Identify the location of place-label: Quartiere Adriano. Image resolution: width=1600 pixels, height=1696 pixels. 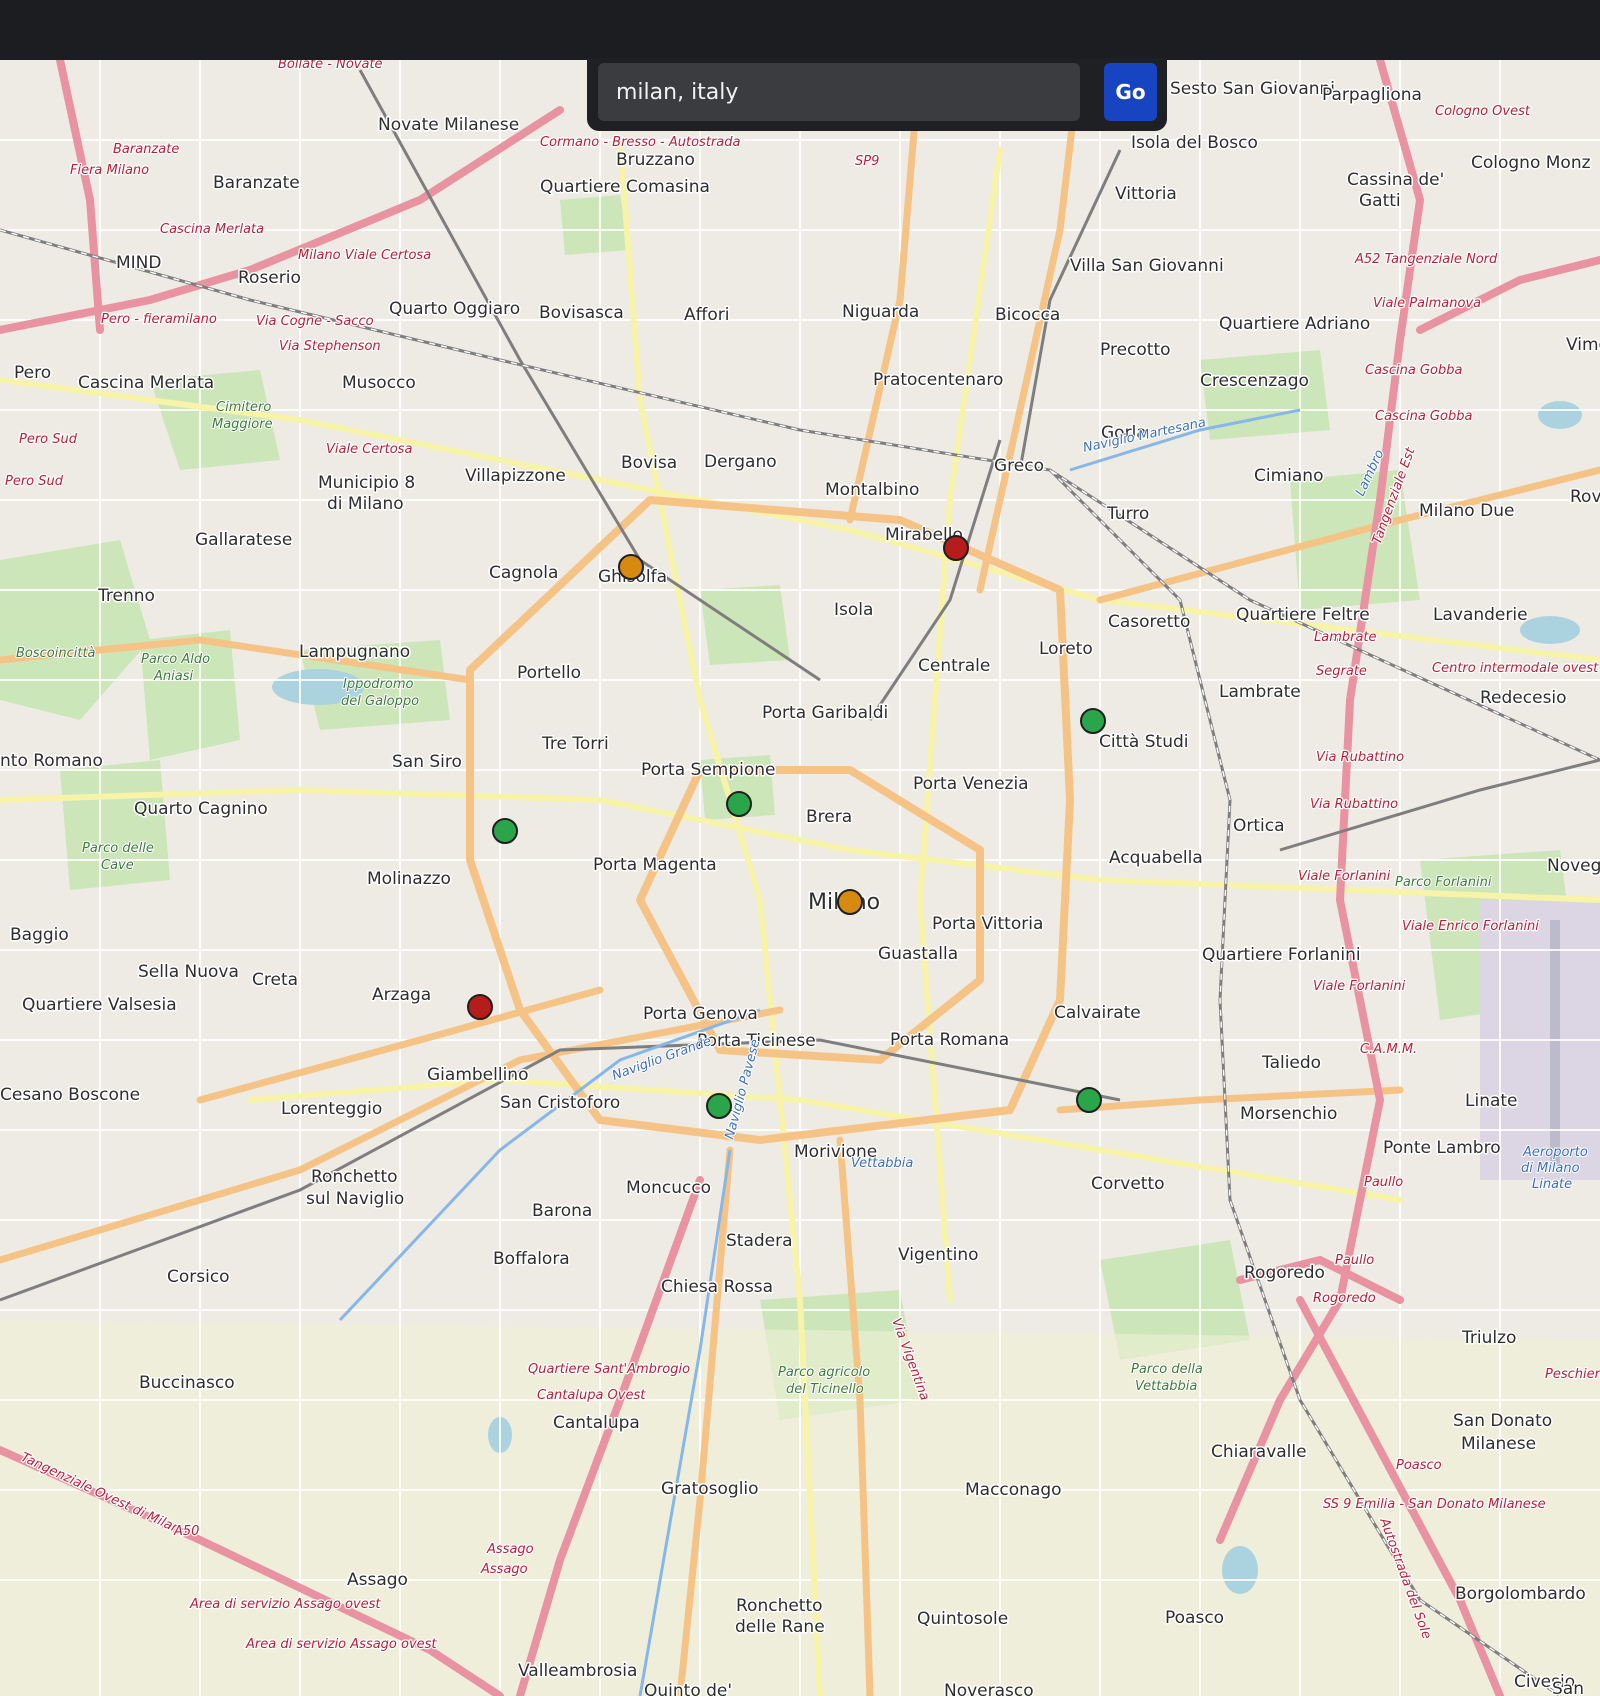
(1294, 324).